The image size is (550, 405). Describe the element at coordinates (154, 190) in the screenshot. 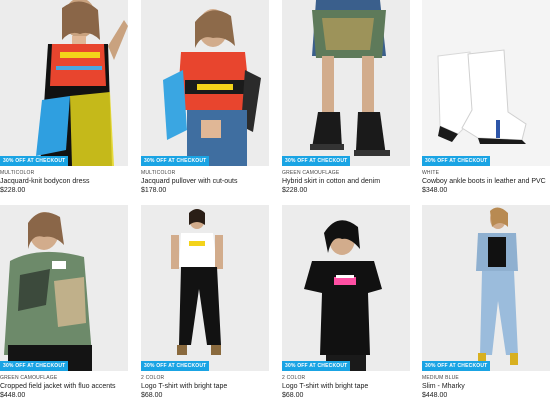

I see `product-price: $178.00` at that location.